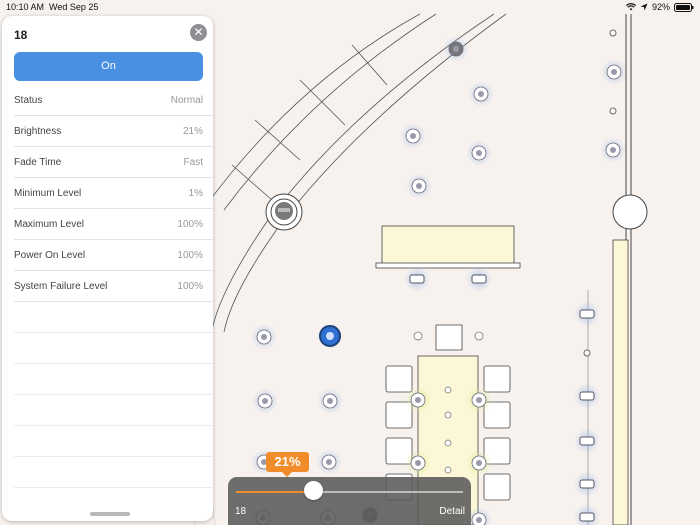 Image resolution: width=700 pixels, height=525 pixels. Describe the element at coordinates (74, 7) in the screenshot. I see `status-date: Wed Sep 25` at that location.